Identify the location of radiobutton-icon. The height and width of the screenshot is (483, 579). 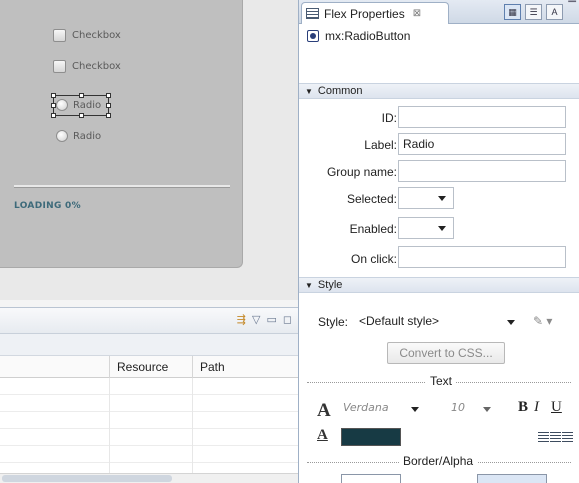
(313, 36).